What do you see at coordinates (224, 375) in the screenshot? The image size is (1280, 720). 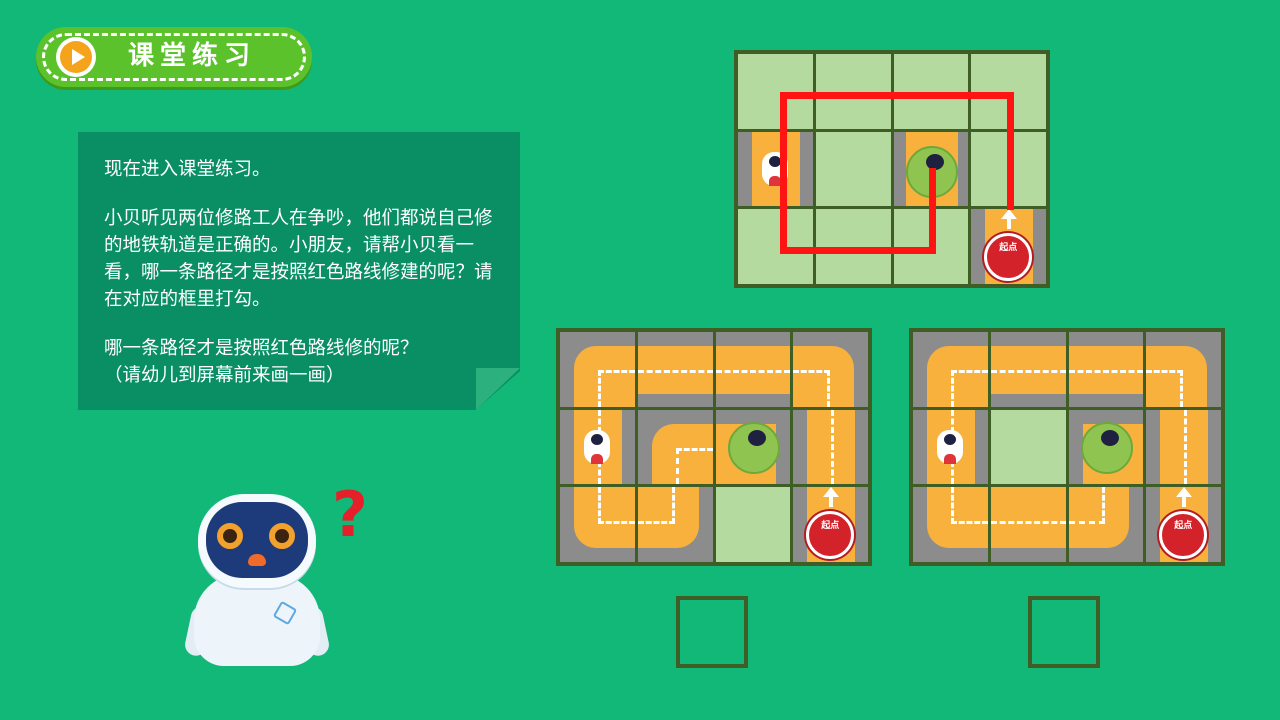 I see `instruction-hint: （请幼儿到屏幕前来画一画）` at bounding box center [224, 375].